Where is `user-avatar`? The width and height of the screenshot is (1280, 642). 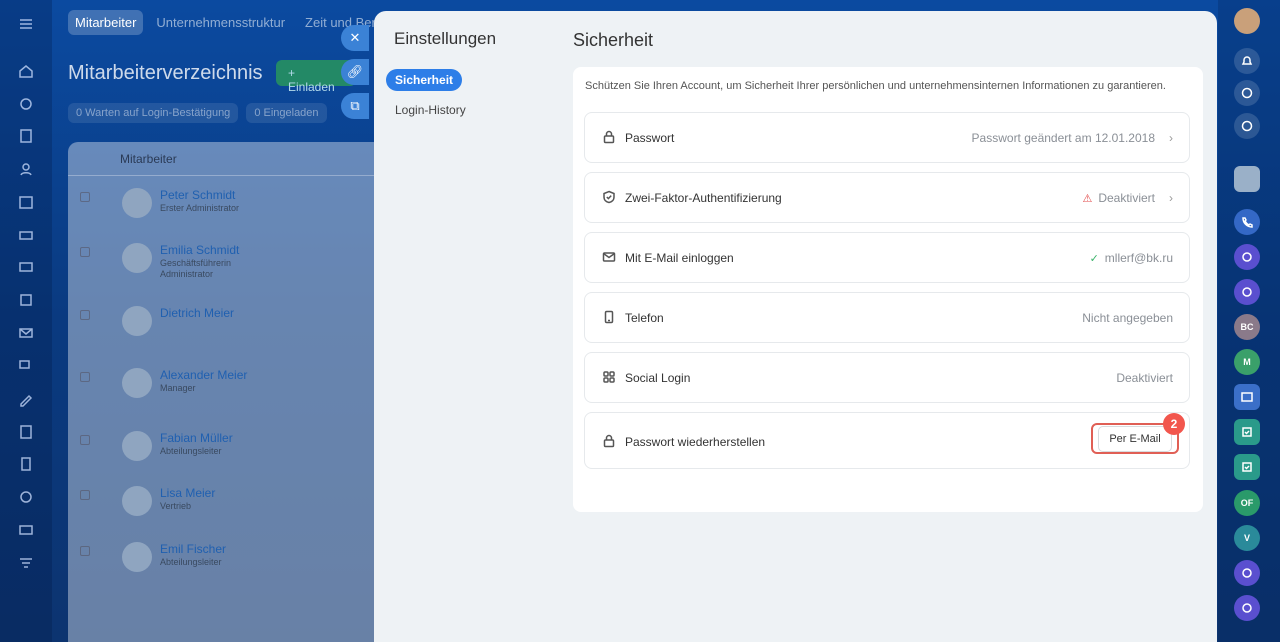 user-avatar is located at coordinates (1247, 21).